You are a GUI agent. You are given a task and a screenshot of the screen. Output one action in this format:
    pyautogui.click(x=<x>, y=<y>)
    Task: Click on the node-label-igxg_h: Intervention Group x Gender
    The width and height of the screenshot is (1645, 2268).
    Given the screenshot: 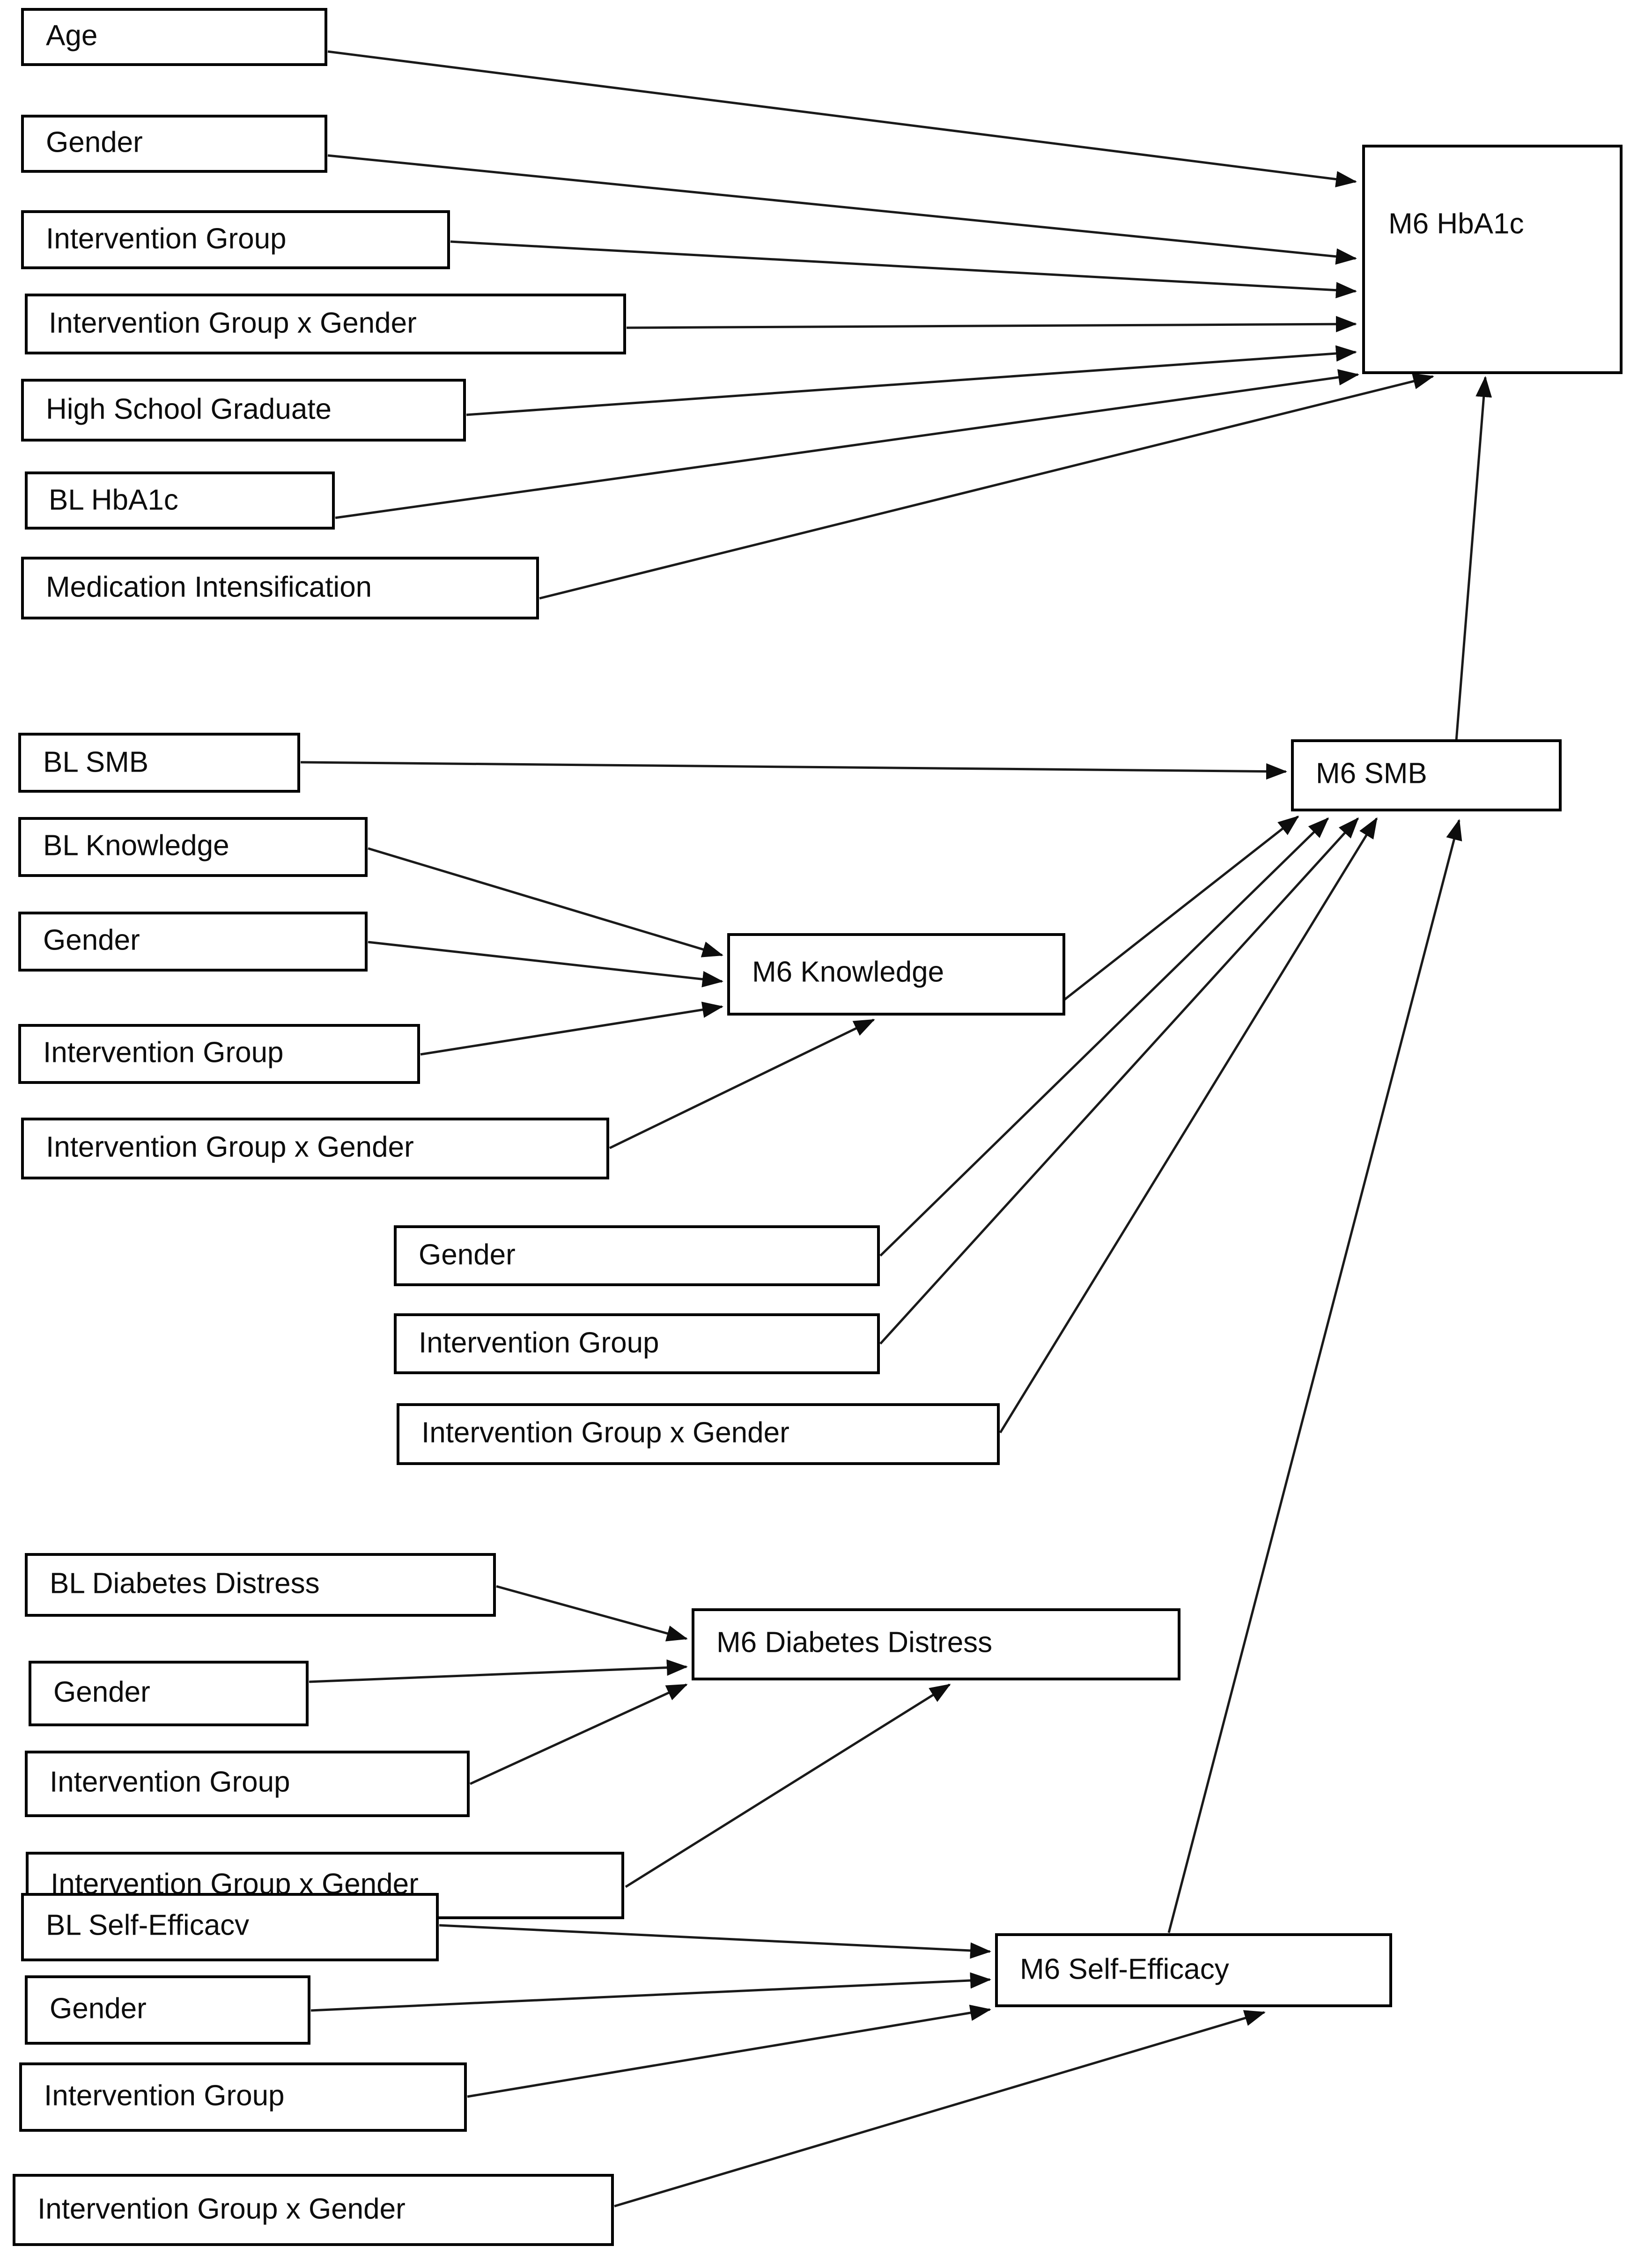 What is the action you would take?
    pyautogui.click(x=233, y=323)
    